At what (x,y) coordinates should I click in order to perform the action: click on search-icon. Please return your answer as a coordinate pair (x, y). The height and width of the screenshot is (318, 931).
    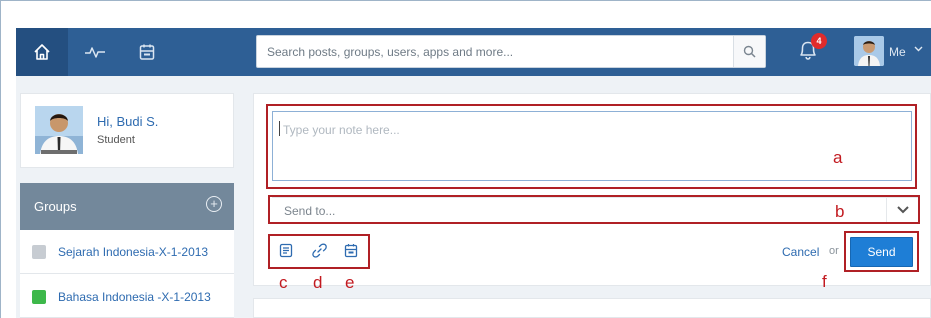
    Looking at the image, I should click on (749, 51).